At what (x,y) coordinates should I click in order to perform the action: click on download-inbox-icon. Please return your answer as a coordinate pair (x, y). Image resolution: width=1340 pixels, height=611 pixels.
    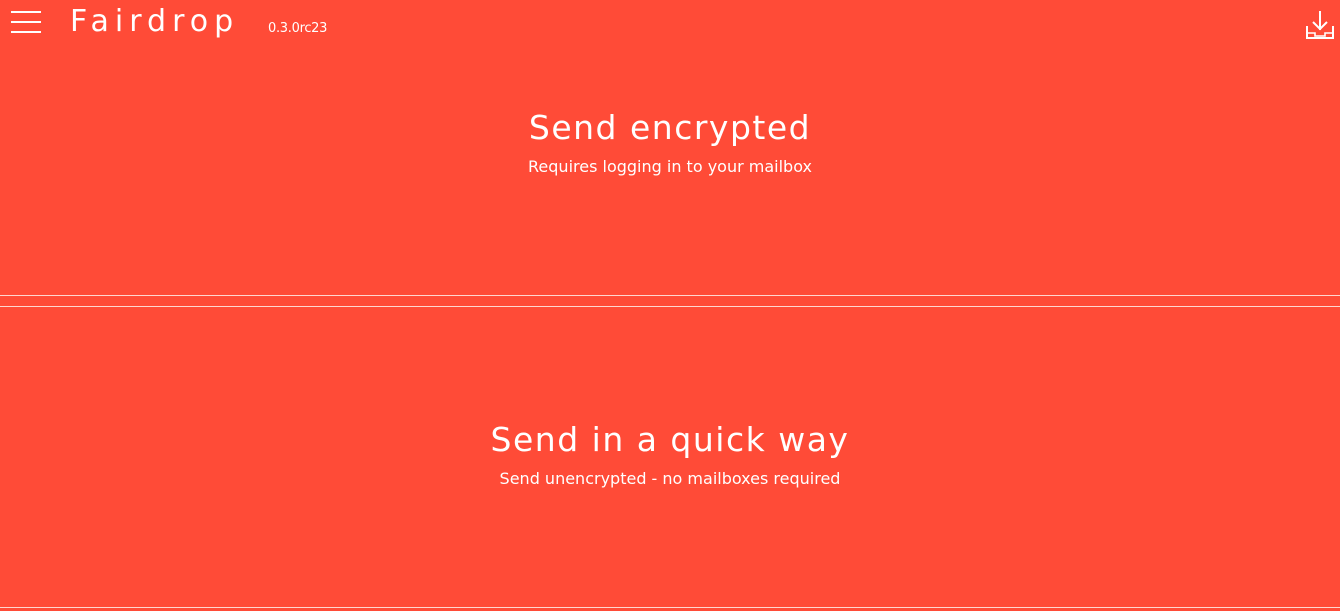
    Looking at the image, I should click on (1320, 26).